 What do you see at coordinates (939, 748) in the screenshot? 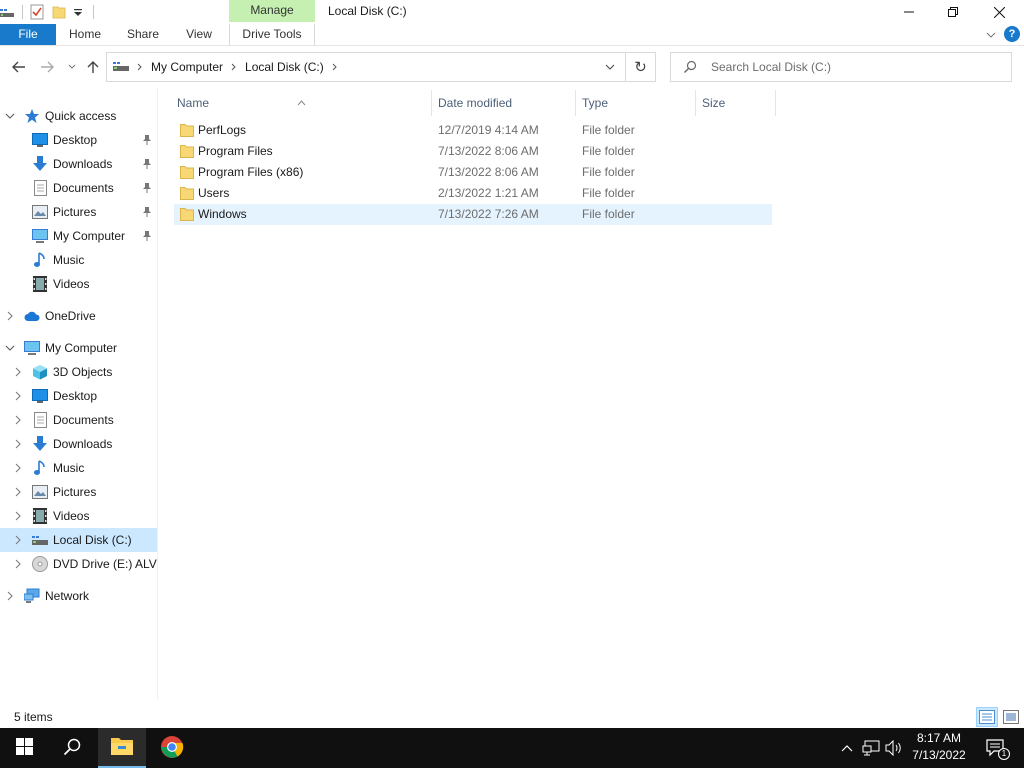
I see `taskbar-clock: 8:17 AM 7/13/2022` at bounding box center [939, 748].